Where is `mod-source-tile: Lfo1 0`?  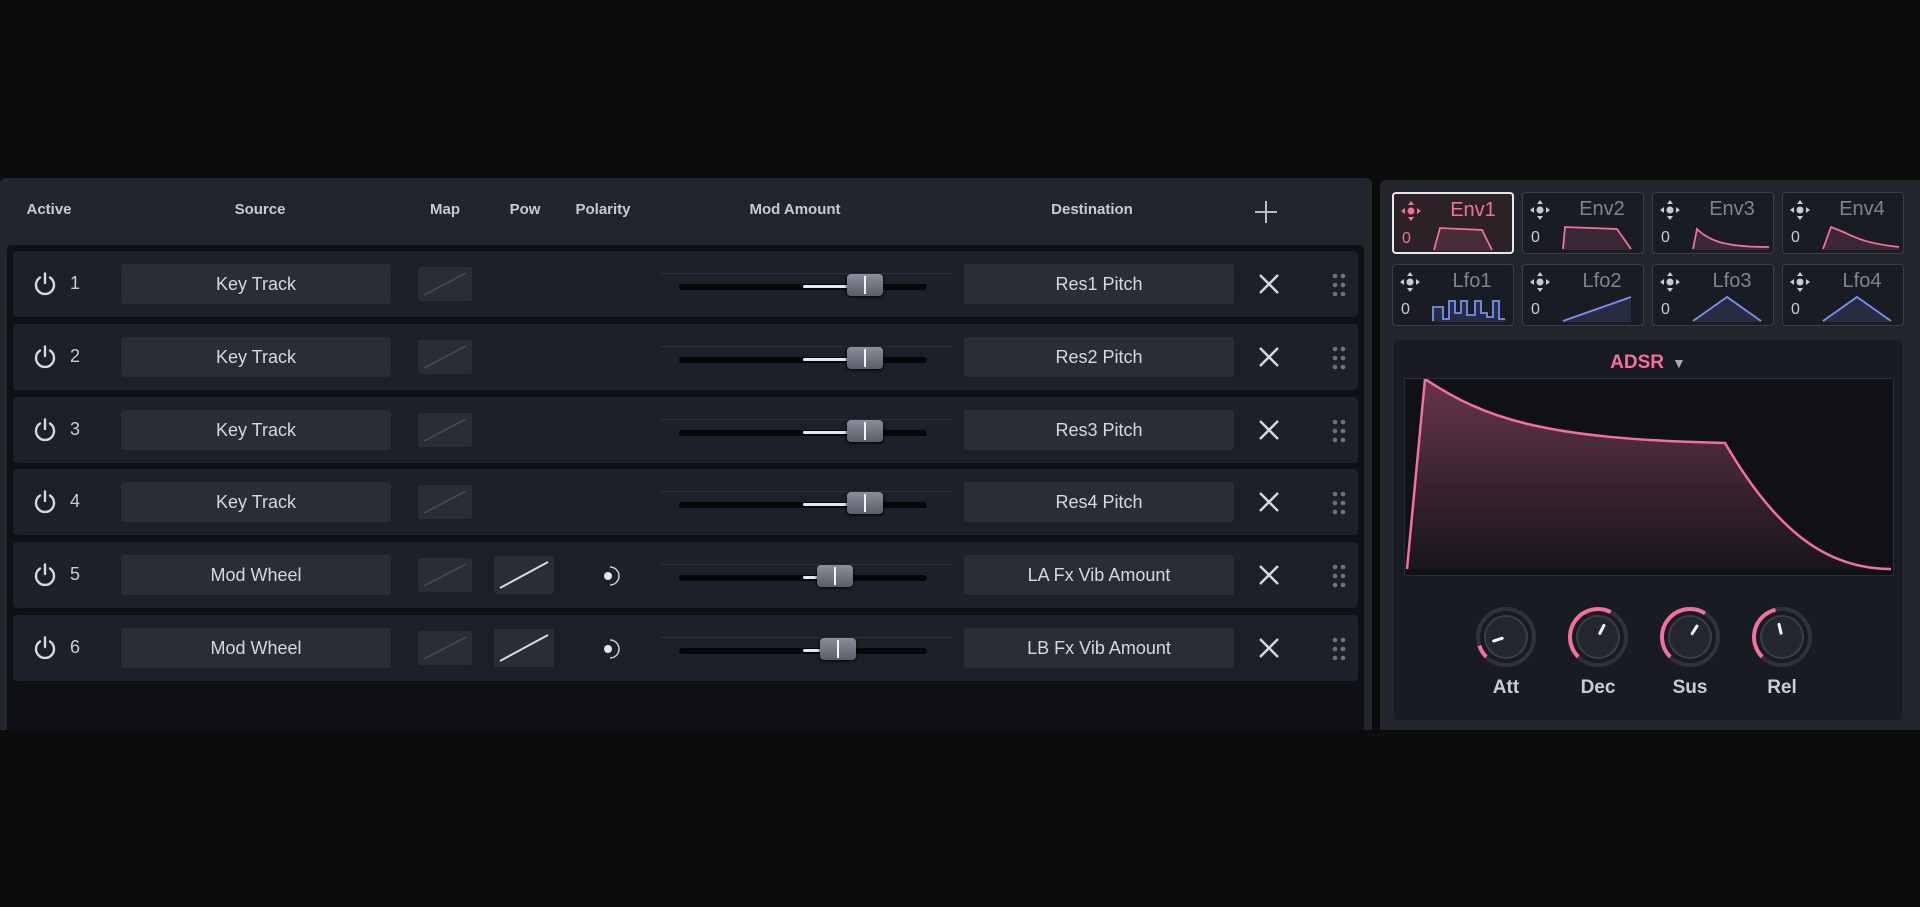
mod-source-tile: Lfo1 0 is located at coordinates (1453, 295).